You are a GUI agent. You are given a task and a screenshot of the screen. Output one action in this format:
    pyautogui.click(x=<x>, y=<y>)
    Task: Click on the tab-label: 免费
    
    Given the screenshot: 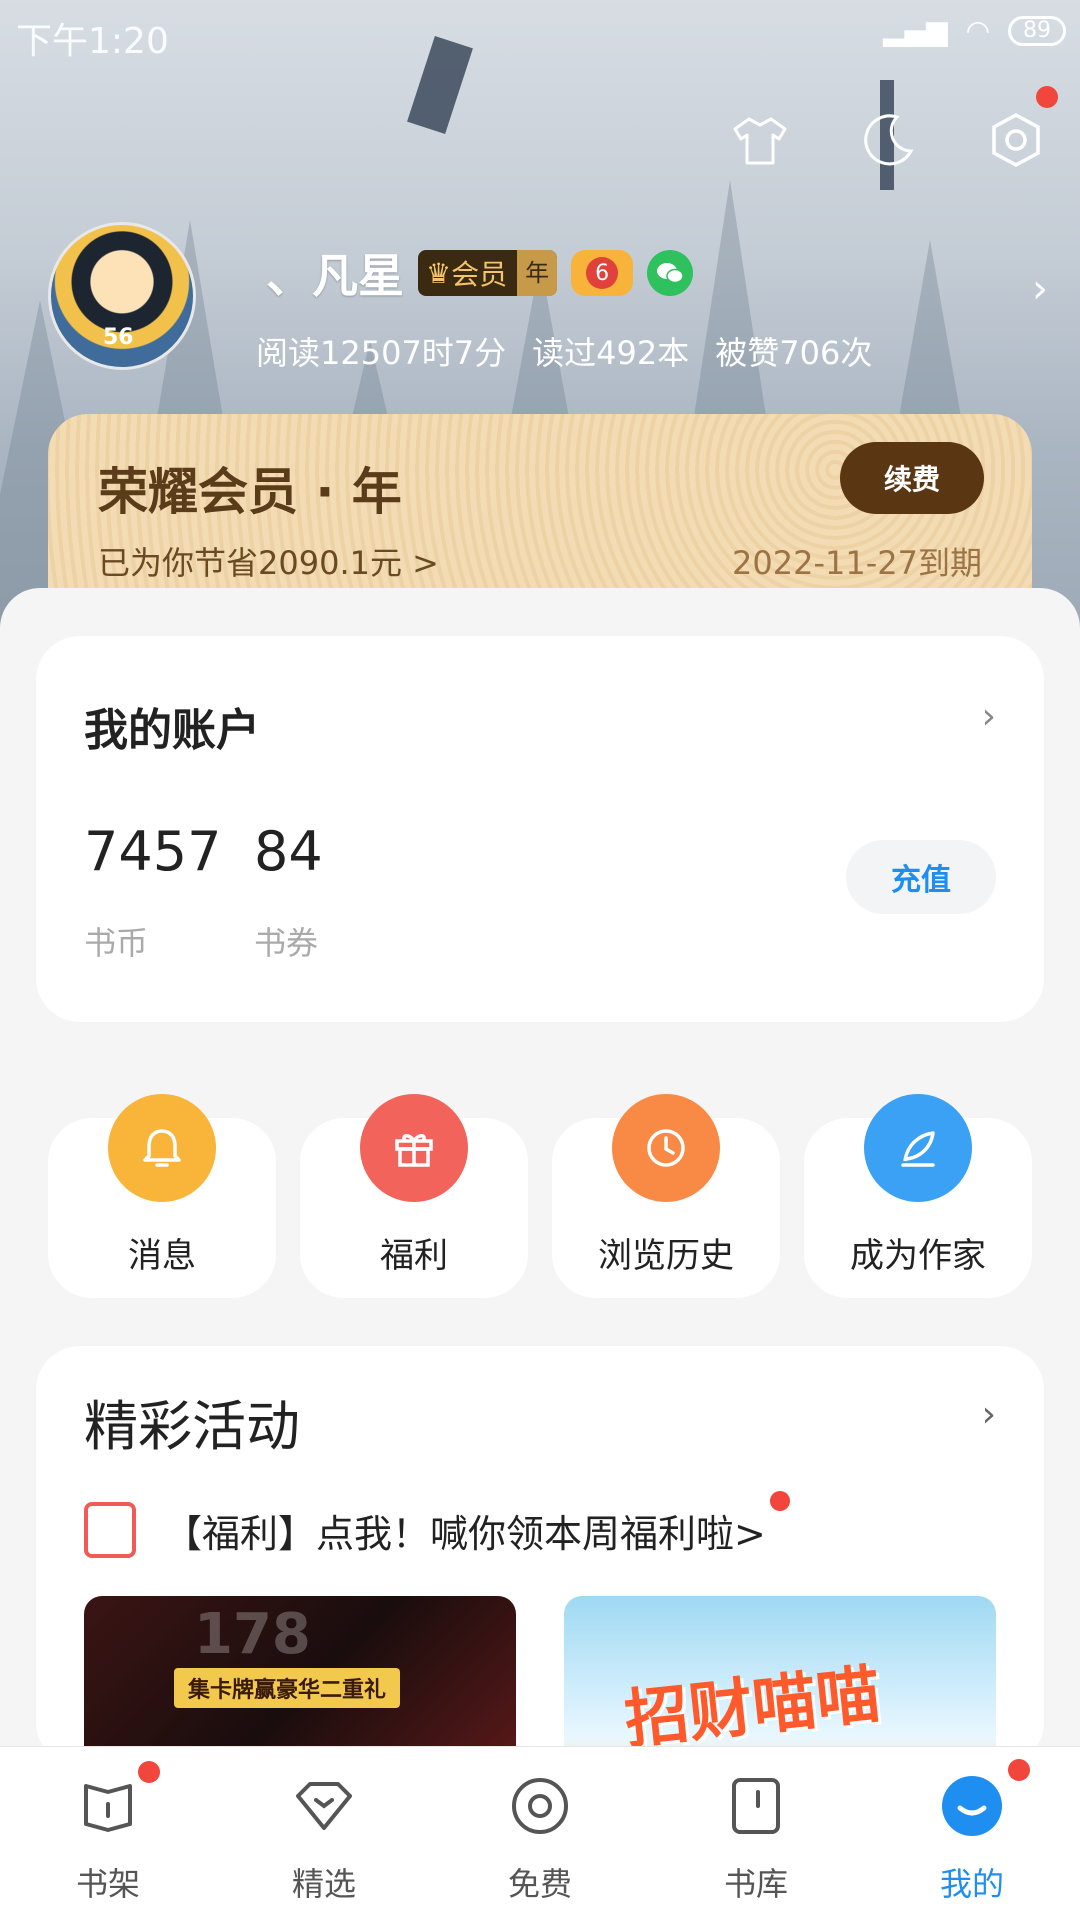 What is the action you would take?
    pyautogui.click(x=539, y=1884)
    